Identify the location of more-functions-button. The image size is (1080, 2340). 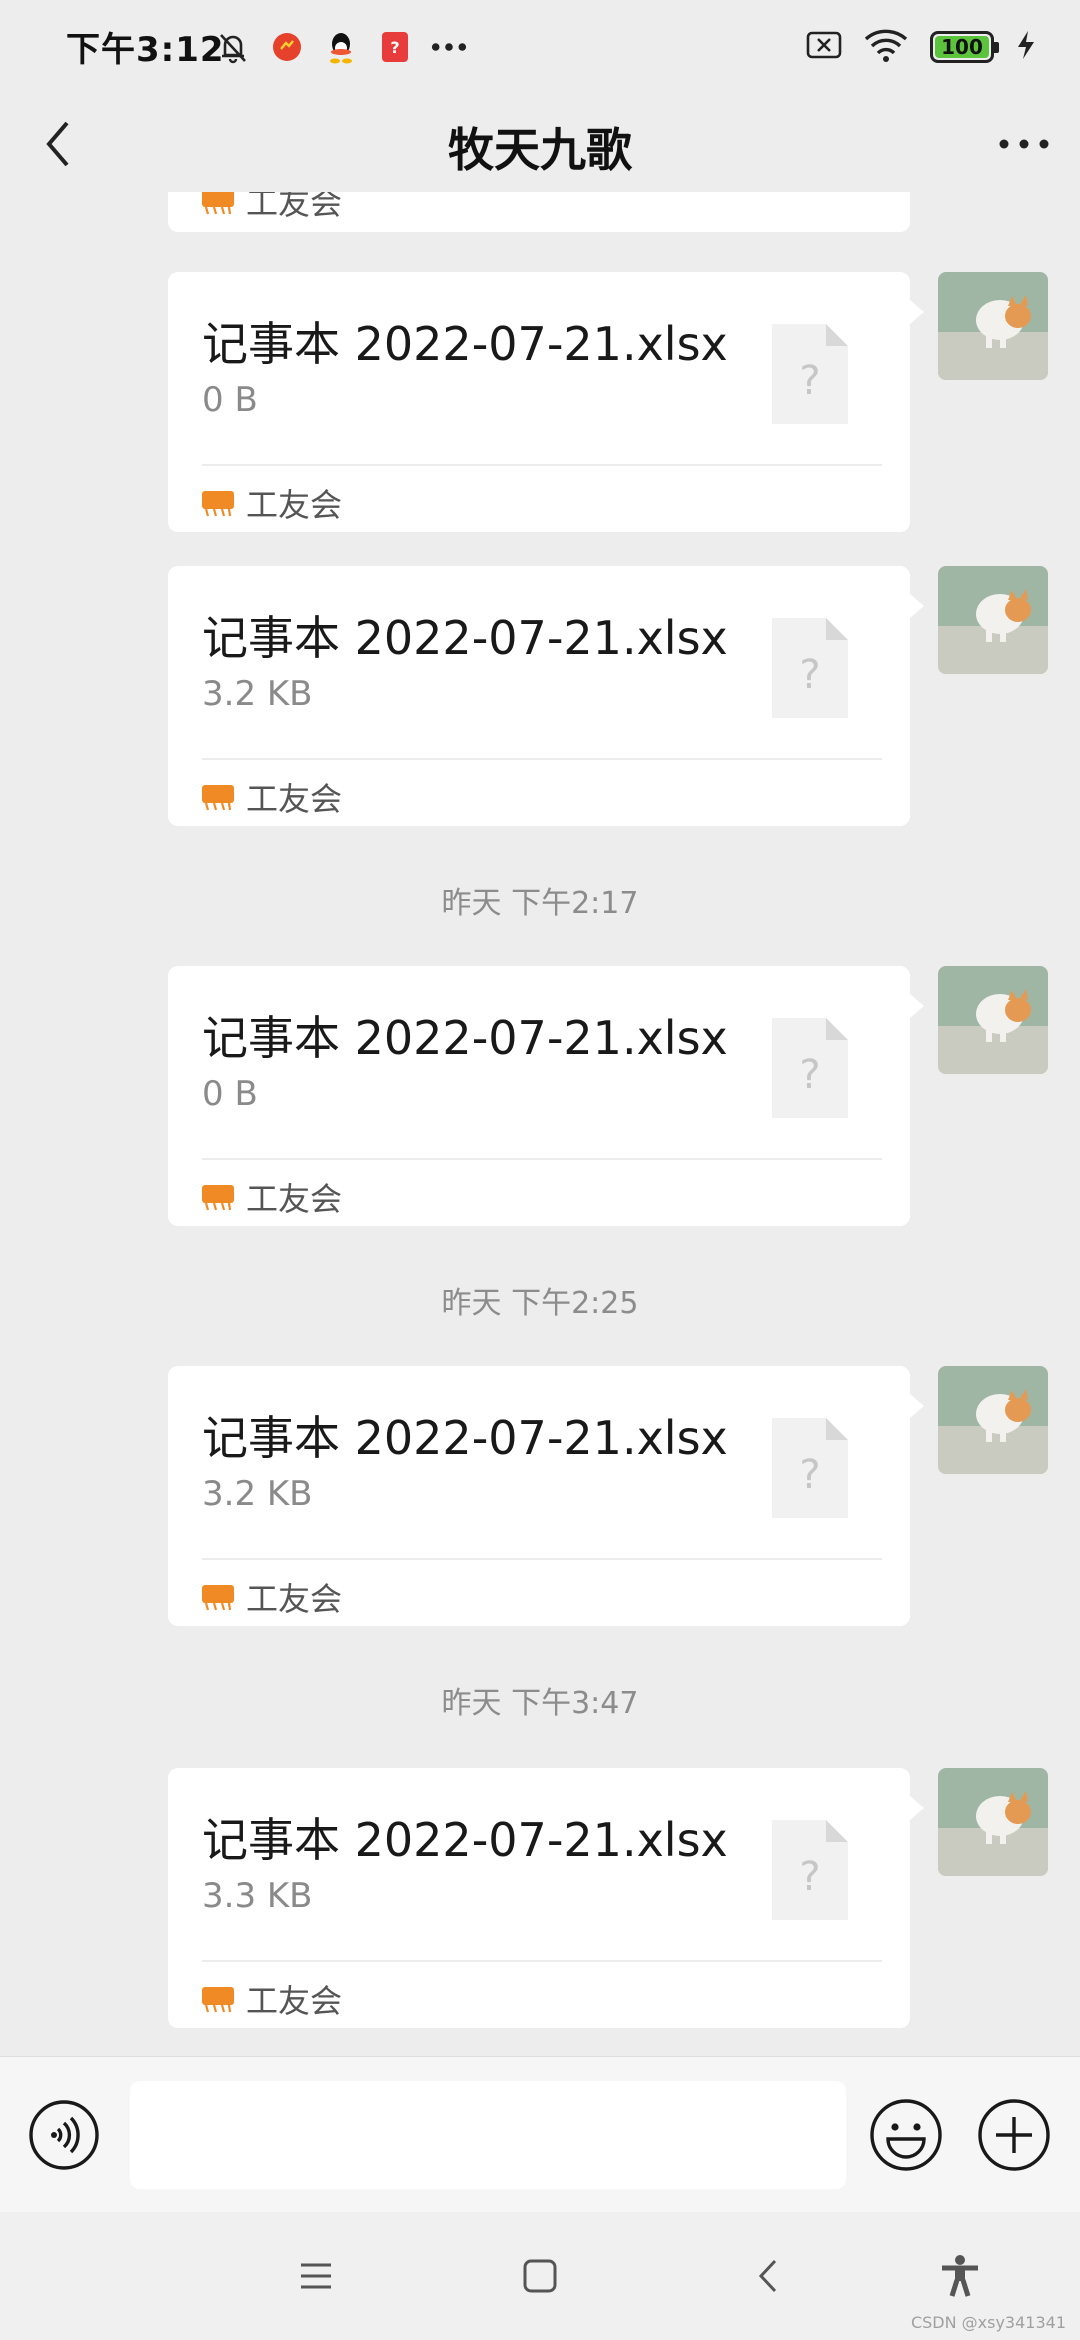
(1014, 2135).